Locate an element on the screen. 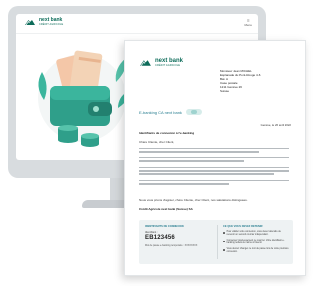 The height and width of the screenshot is (286, 320). letter-subject: Identifiants de connexion à l'e-banking is located at coordinates (167, 133).